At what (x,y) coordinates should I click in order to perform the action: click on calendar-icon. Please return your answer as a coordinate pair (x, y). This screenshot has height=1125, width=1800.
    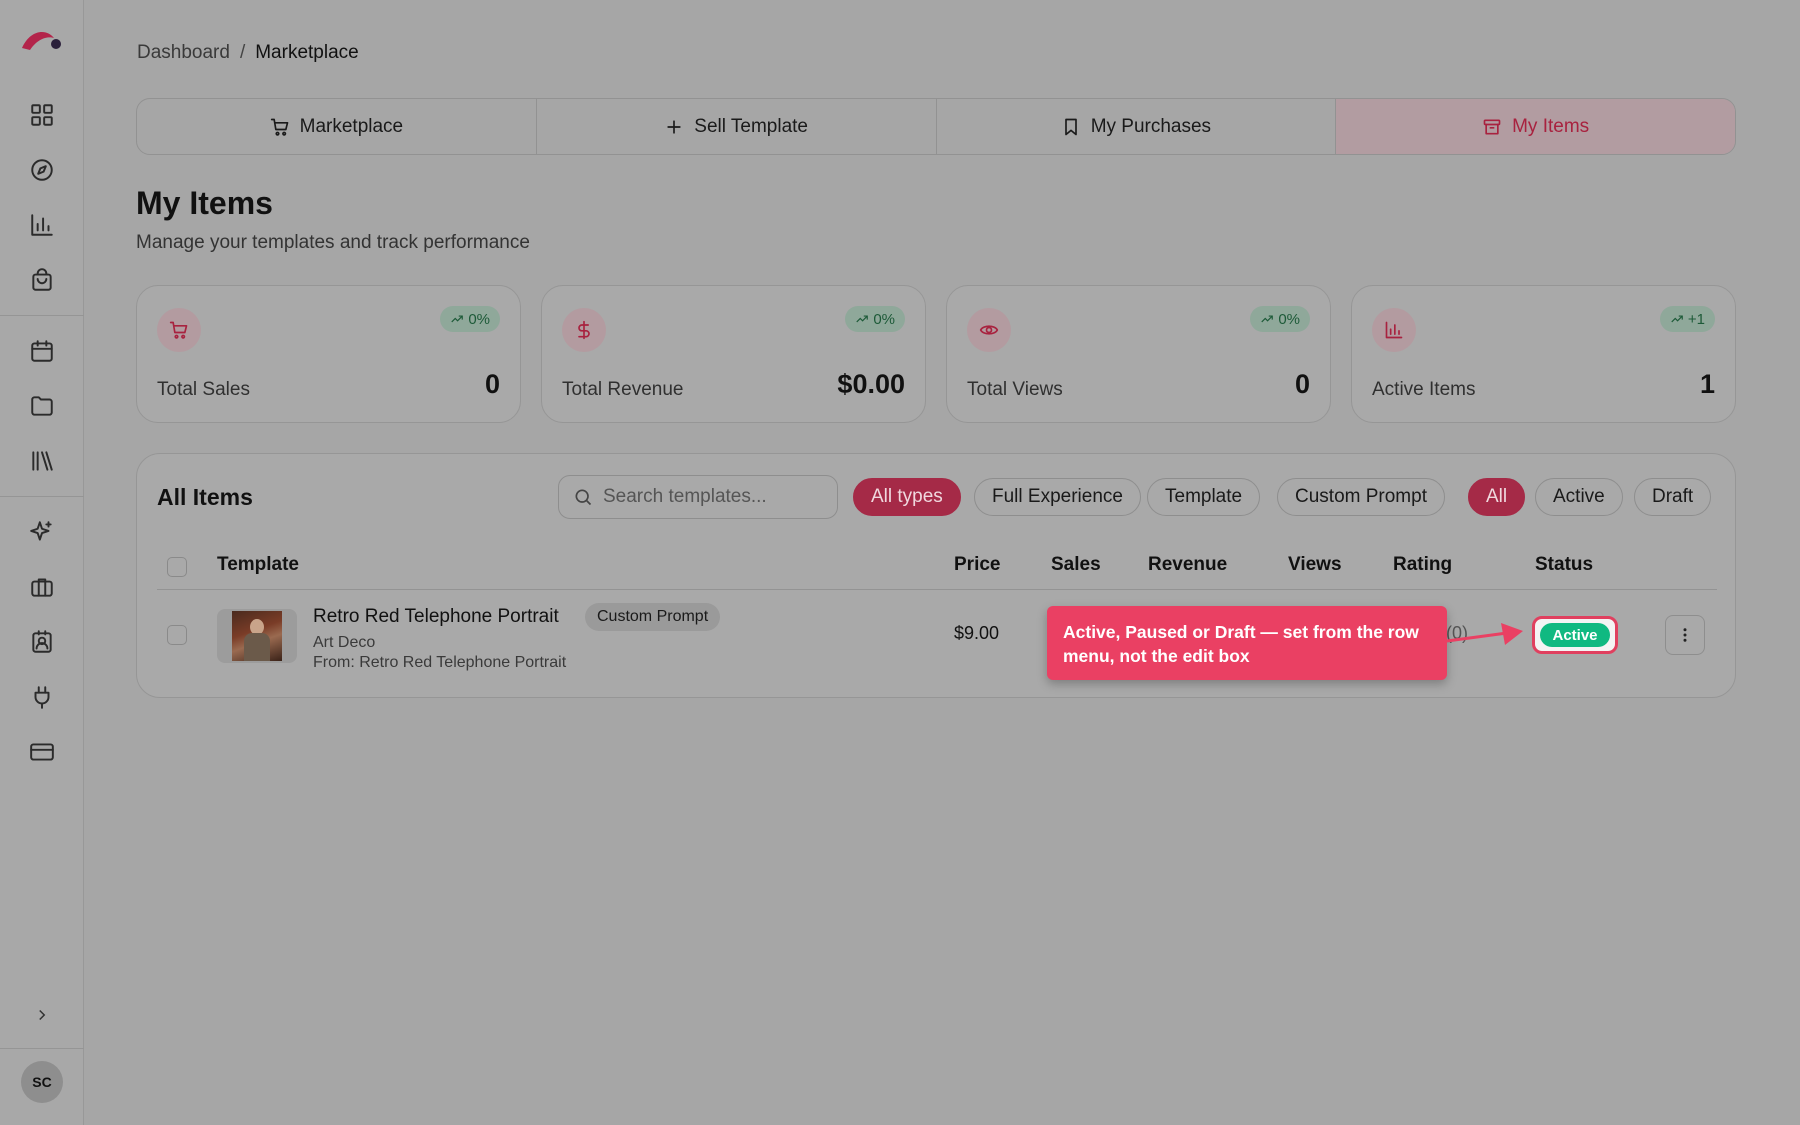
    Looking at the image, I should click on (42, 351).